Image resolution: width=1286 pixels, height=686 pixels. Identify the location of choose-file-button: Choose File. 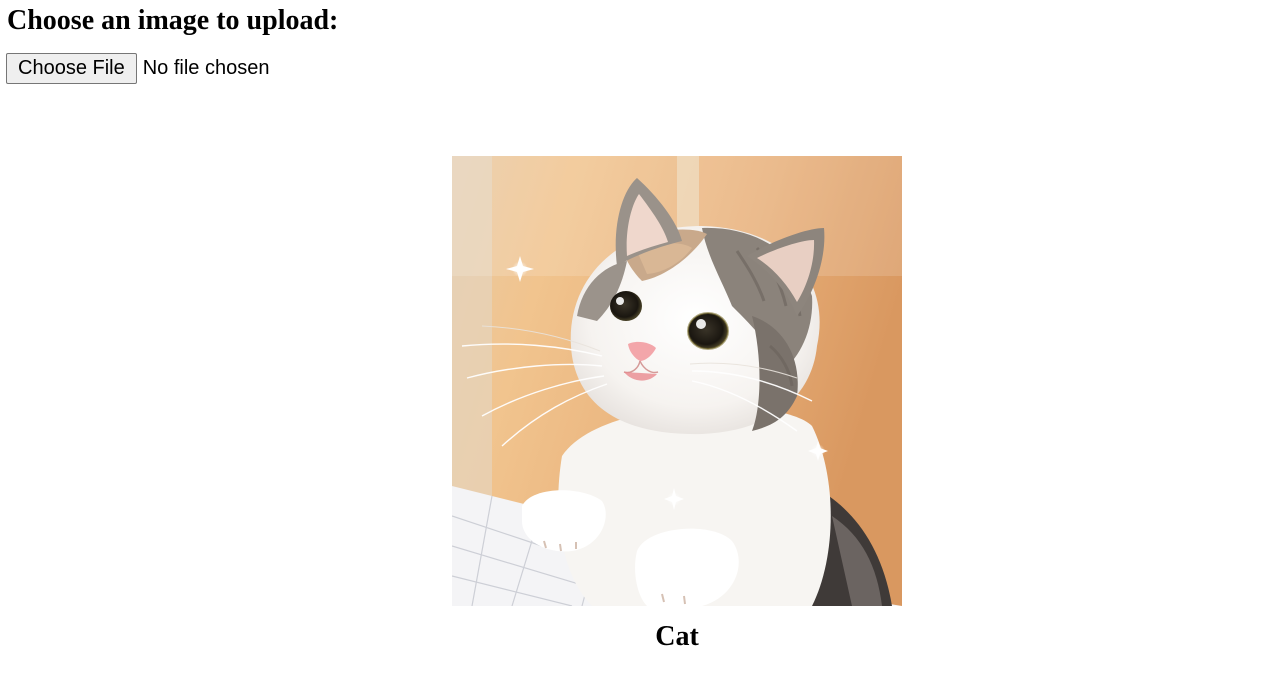
(71, 68).